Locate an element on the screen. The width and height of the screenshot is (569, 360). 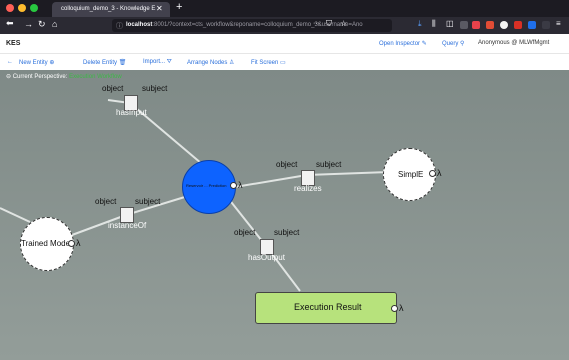
entity-label: Trained Model is located at coordinates (46, 243).